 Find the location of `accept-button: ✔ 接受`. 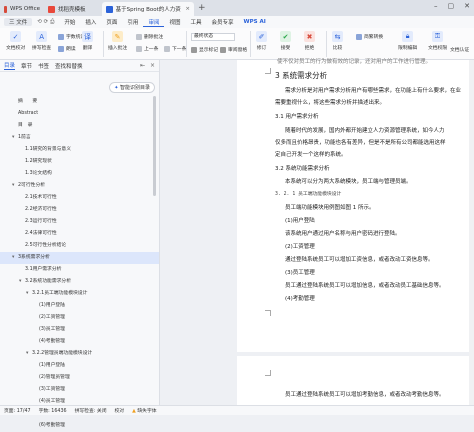

accept-button: ✔ 接受 is located at coordinates (285, 41).